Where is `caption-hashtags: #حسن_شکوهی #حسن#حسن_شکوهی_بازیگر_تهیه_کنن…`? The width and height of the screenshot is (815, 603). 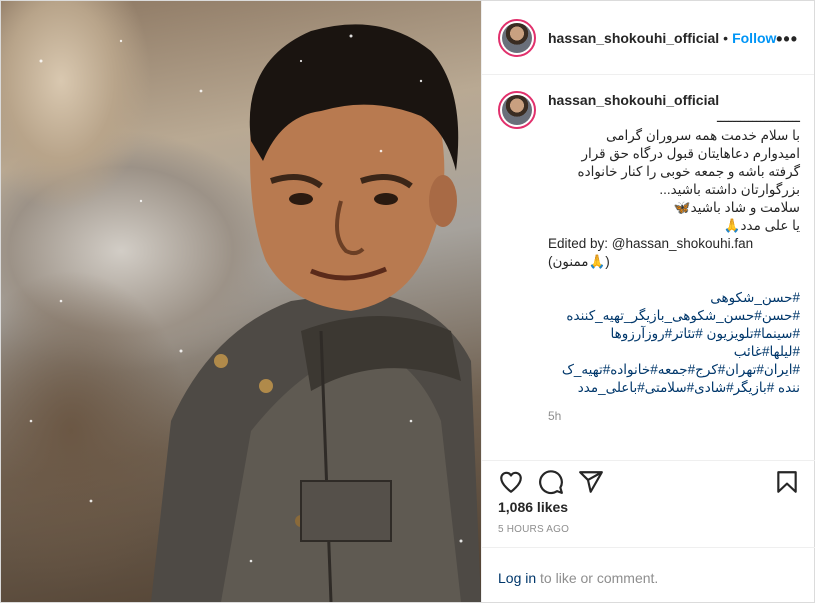 caption-hashtags: #حسن_شکوهی #حسن#حسن_شکوهی_بازیگر_تهیه_کنن… is located at coordinates (674, 343).